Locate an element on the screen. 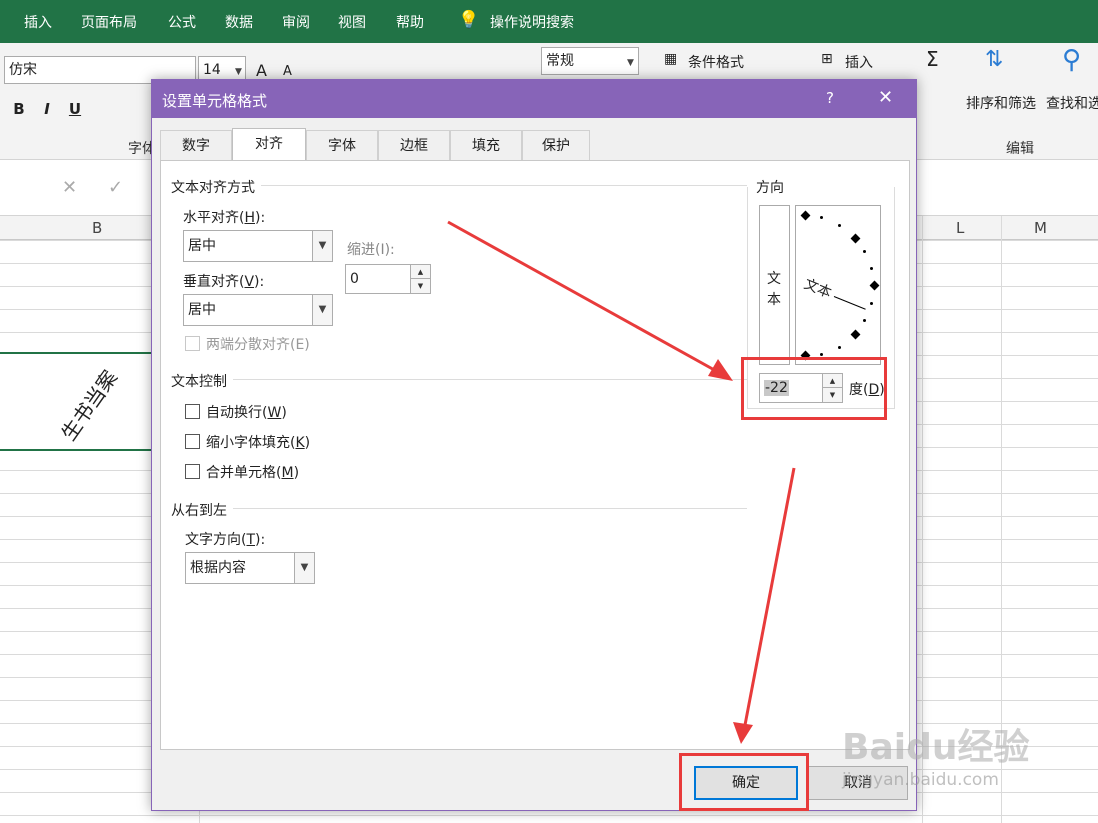  watermark-brand: Baidu经验 is located at coordinates (936, 747).